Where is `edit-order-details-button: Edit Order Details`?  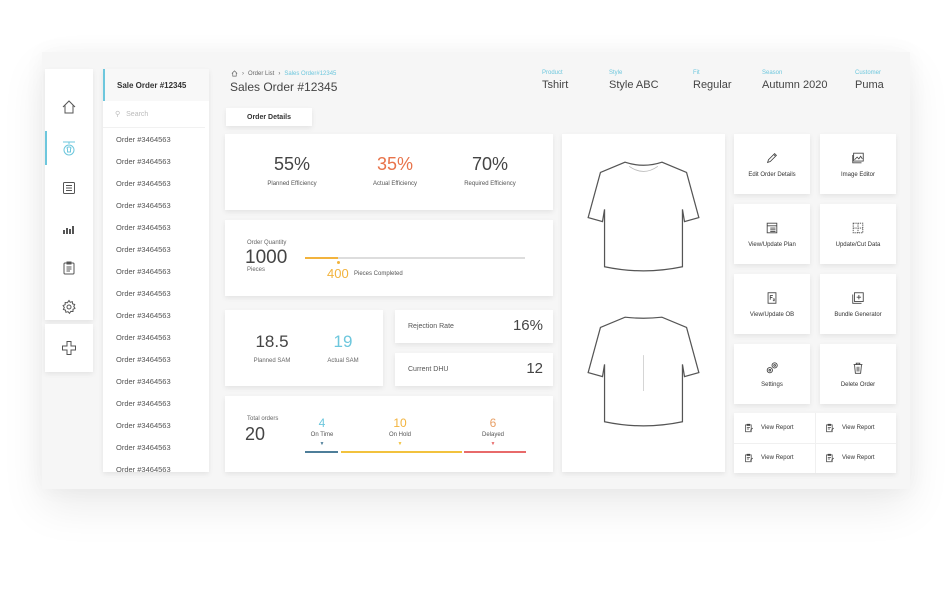 edit-order-details-button: Edit Order Details is located at coordinates (772, 164).